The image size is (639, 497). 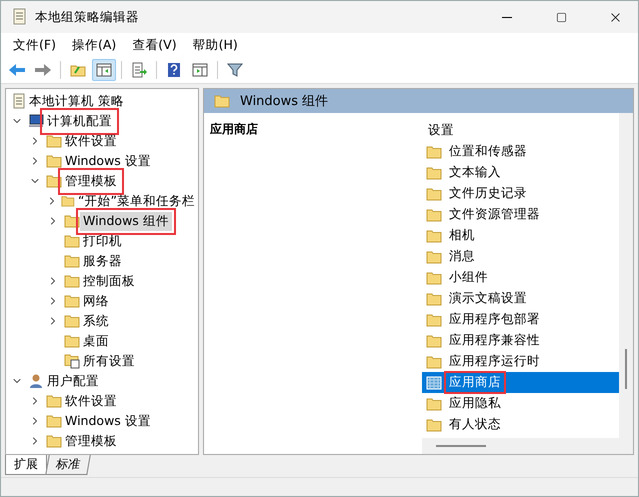 I want to click on tree-item: 系统, so click(x=96, y=321).